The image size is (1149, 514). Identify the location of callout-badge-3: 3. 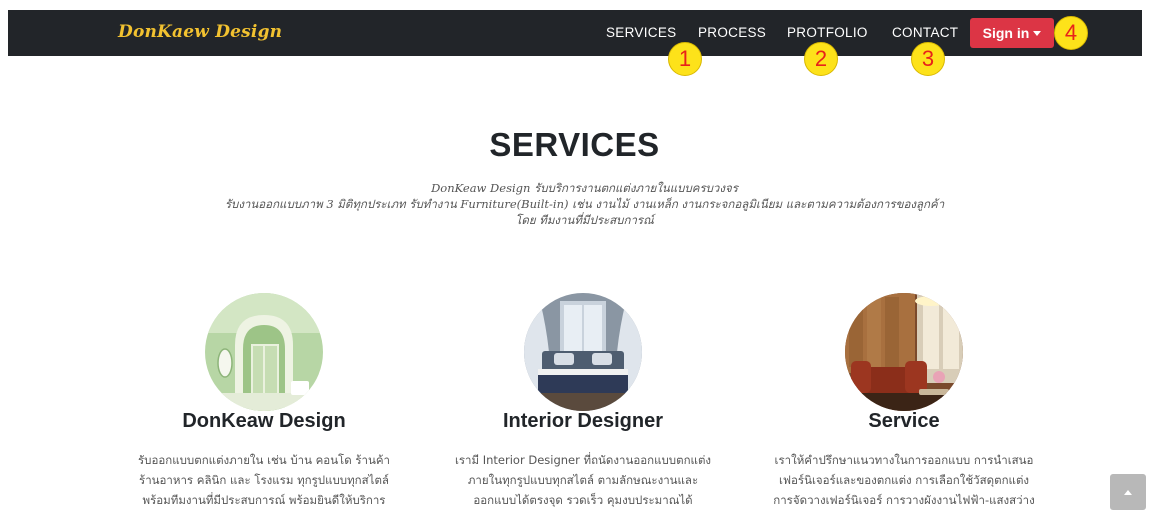
(928, 59).